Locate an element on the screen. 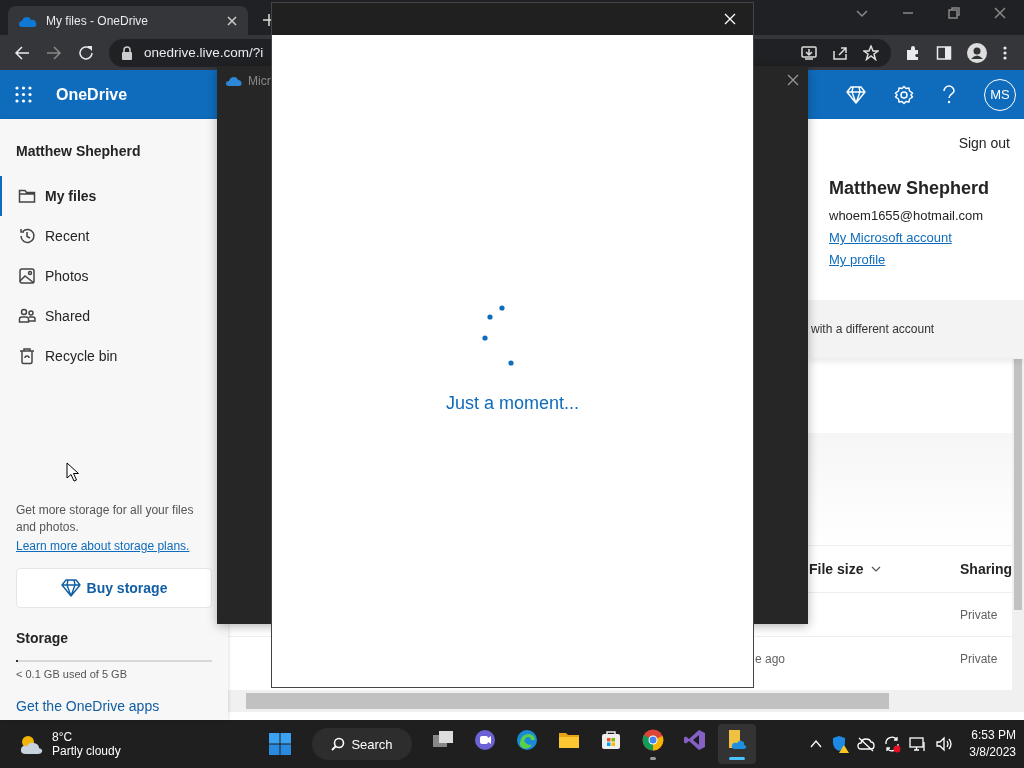 The height and width of the screenshot is (768, 1024). vertical-scrollbar is located at coordinates (1018, 524).